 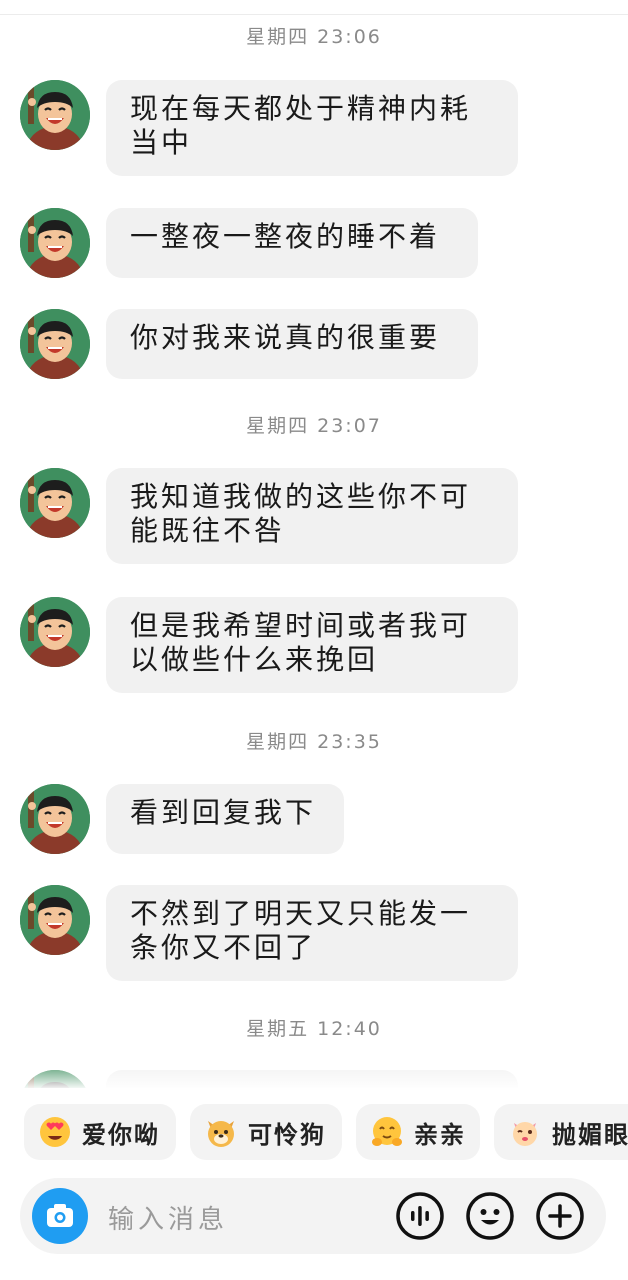 I want to click on quick-reply-puppy: 可怜狗, so click(x=266, y=1132).